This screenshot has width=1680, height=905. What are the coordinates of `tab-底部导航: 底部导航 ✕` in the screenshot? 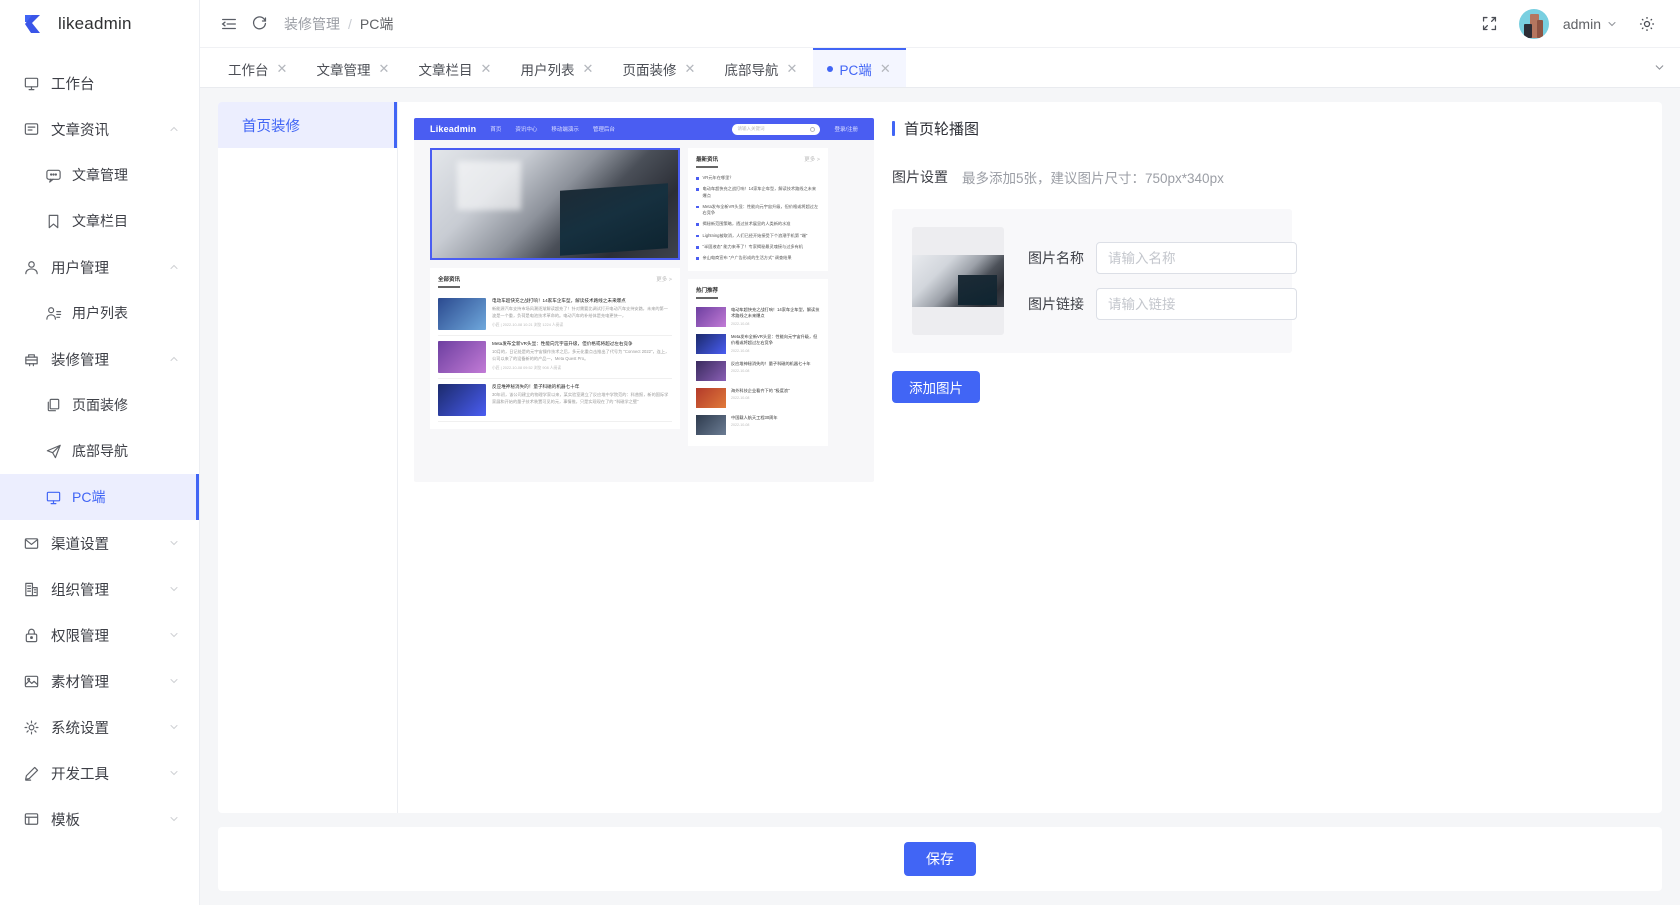 It's located at (762, 67).